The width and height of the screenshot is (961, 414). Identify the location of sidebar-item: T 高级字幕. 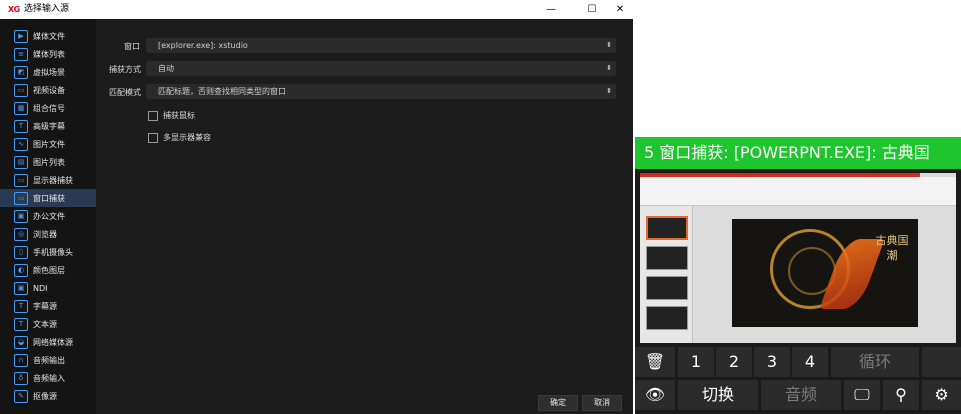
(48, 126).